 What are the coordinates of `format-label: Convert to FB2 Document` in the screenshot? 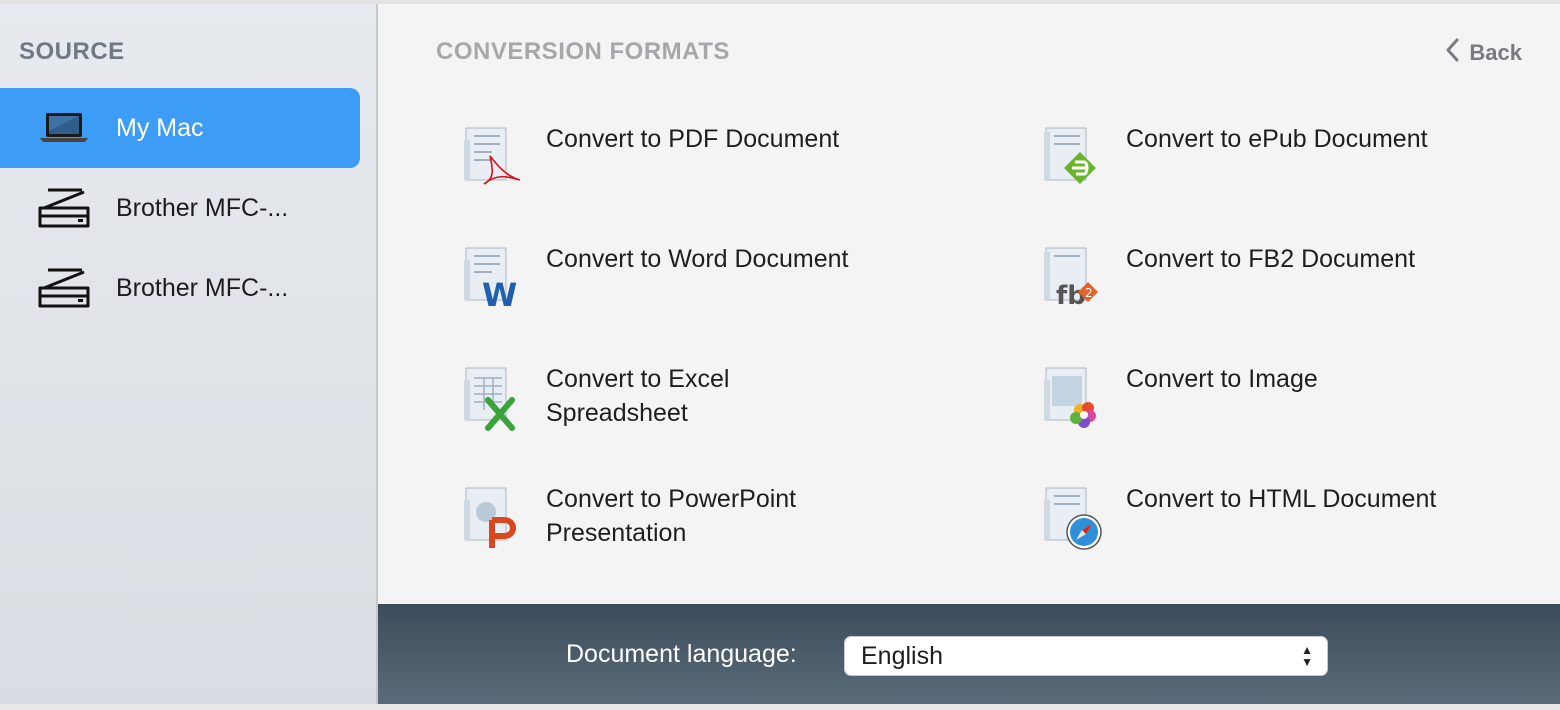 It's located at (1271, 259).